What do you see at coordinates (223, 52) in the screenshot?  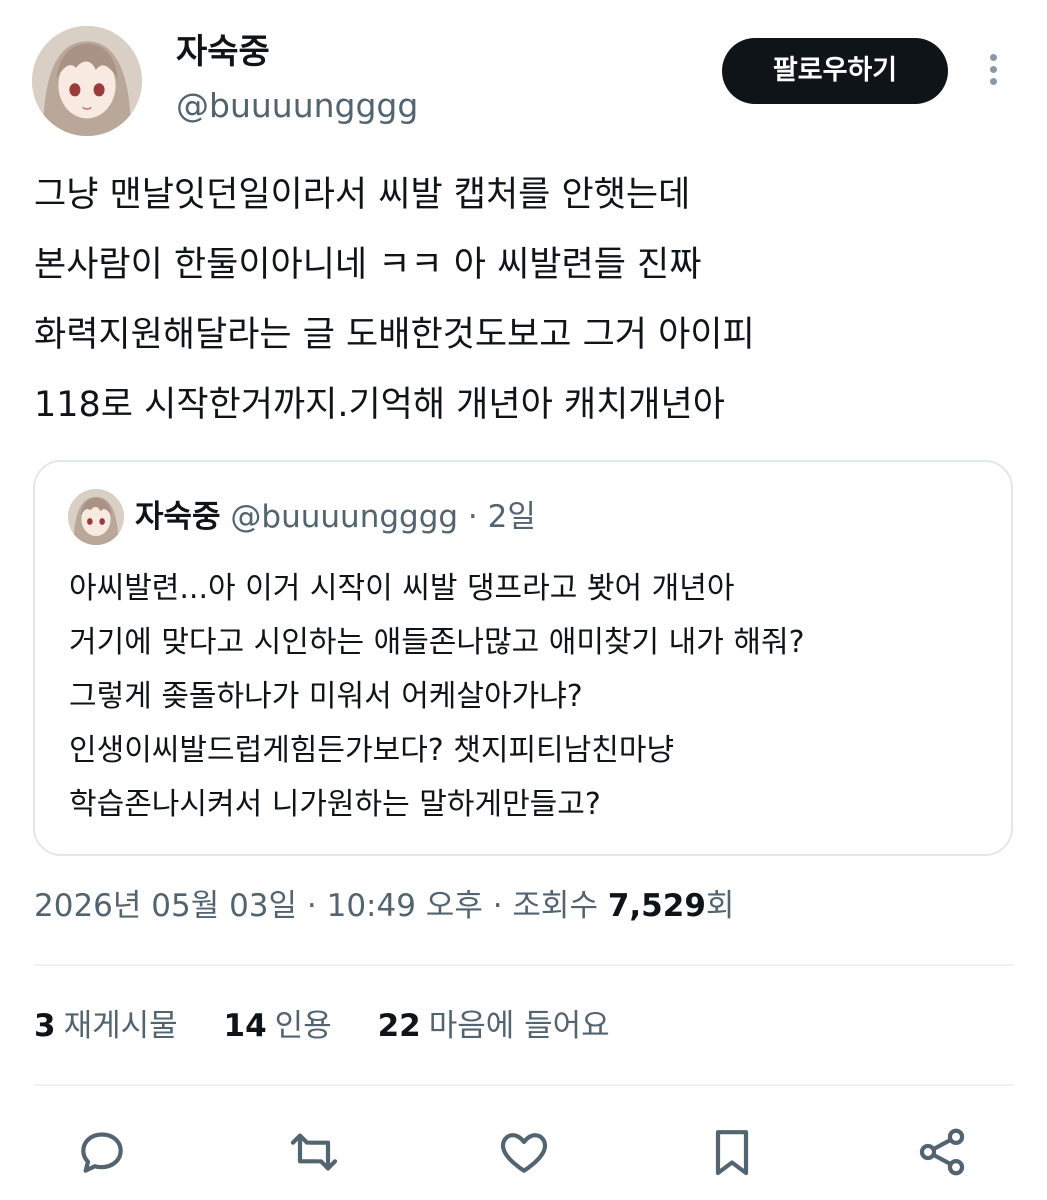 I see `author-name: 자숙중` at bounding box center [223, 52].